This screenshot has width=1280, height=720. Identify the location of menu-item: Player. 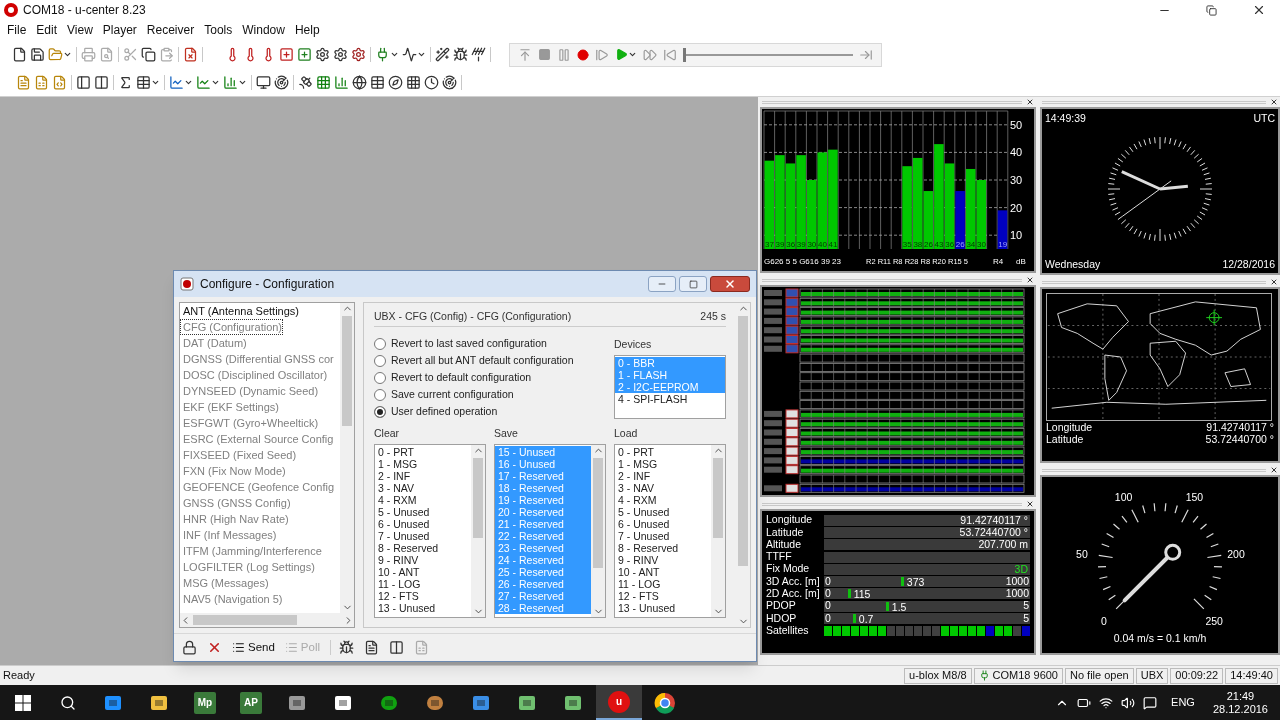
(119, 30).